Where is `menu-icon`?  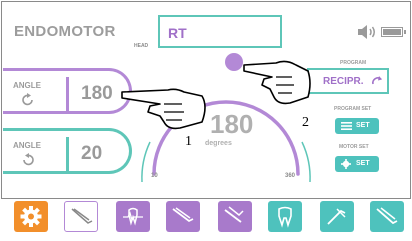
menu-icon is located at coordinates (346, 126).